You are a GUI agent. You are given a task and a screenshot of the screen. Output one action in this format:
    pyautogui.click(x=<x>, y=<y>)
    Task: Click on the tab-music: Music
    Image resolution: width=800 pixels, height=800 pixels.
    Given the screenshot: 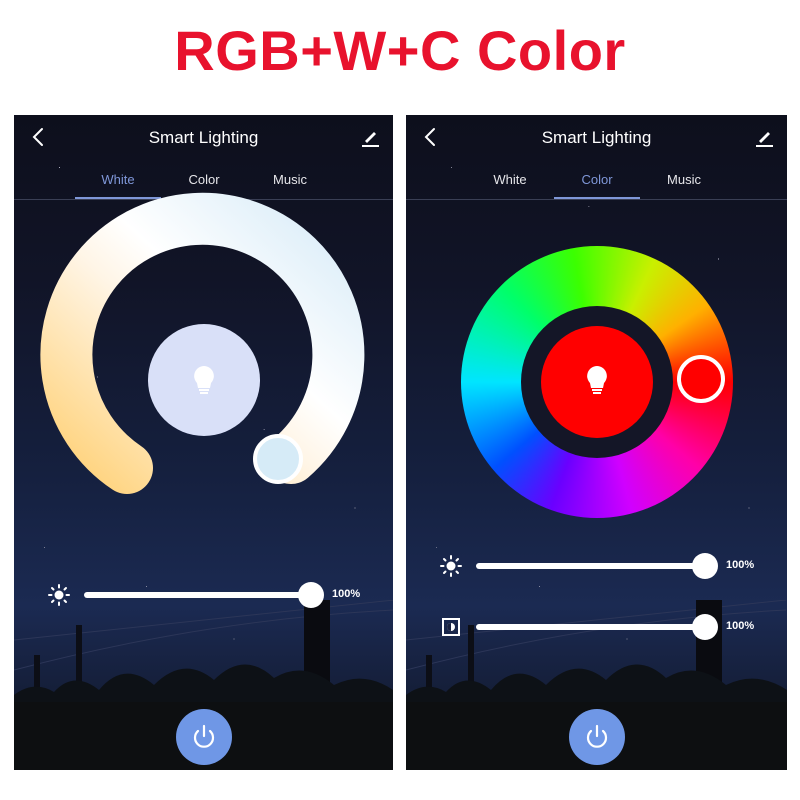 What is the action you would take?
    pyautogui.click(x=684, y=185)
    